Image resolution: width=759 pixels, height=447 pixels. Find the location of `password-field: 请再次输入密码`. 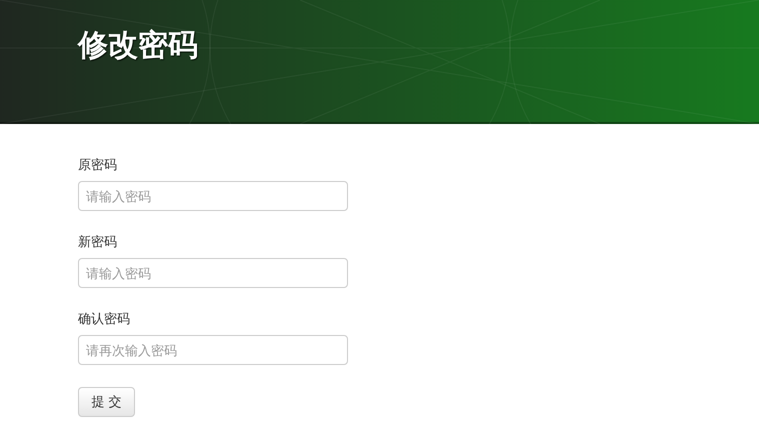

password-field: 请再次输入密码 is located at coordinates (213, 350).